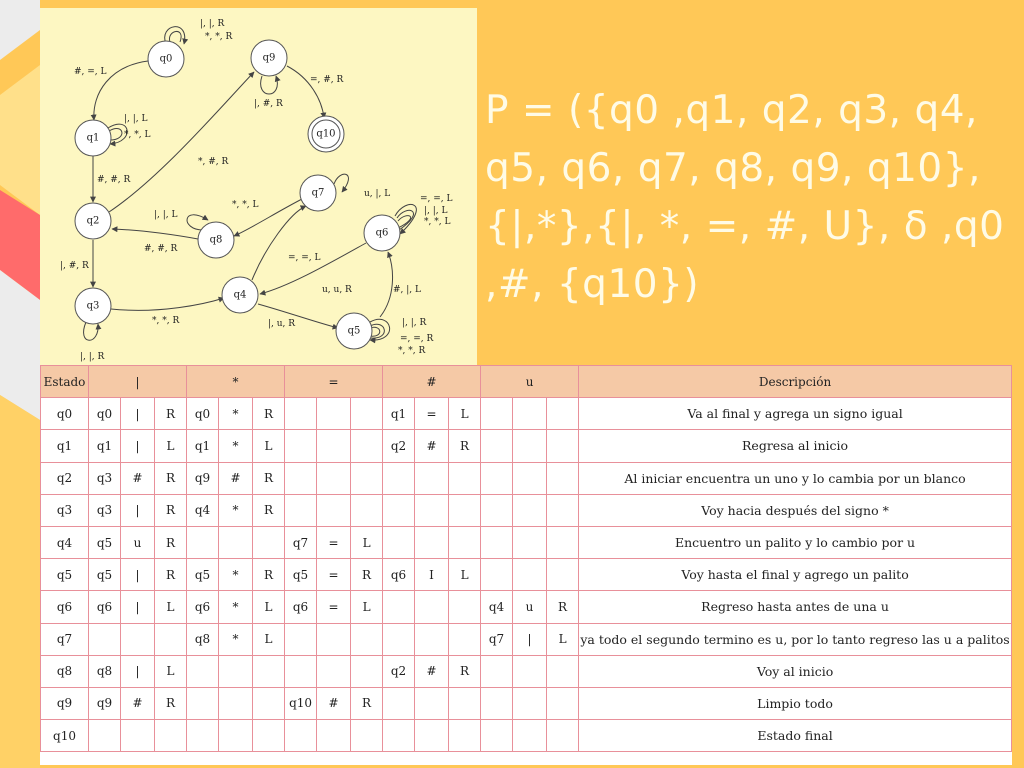 Image resolution: width=1024 pixels, height=768 pixels. Describe the element at coordinates (240, 295) in the screenshot. I see `svg-text: q4` at that location.